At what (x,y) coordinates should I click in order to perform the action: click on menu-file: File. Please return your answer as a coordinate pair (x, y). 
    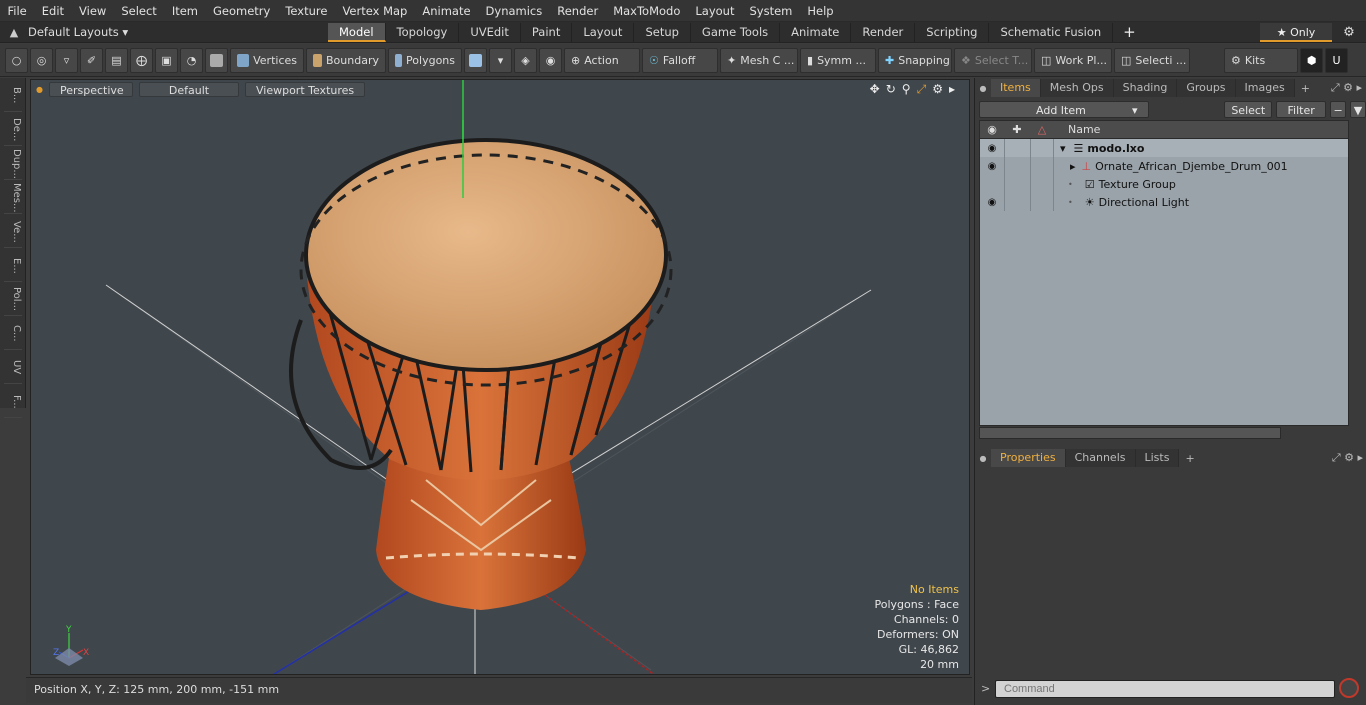
    Looking at the image, I should click on (17, 11).